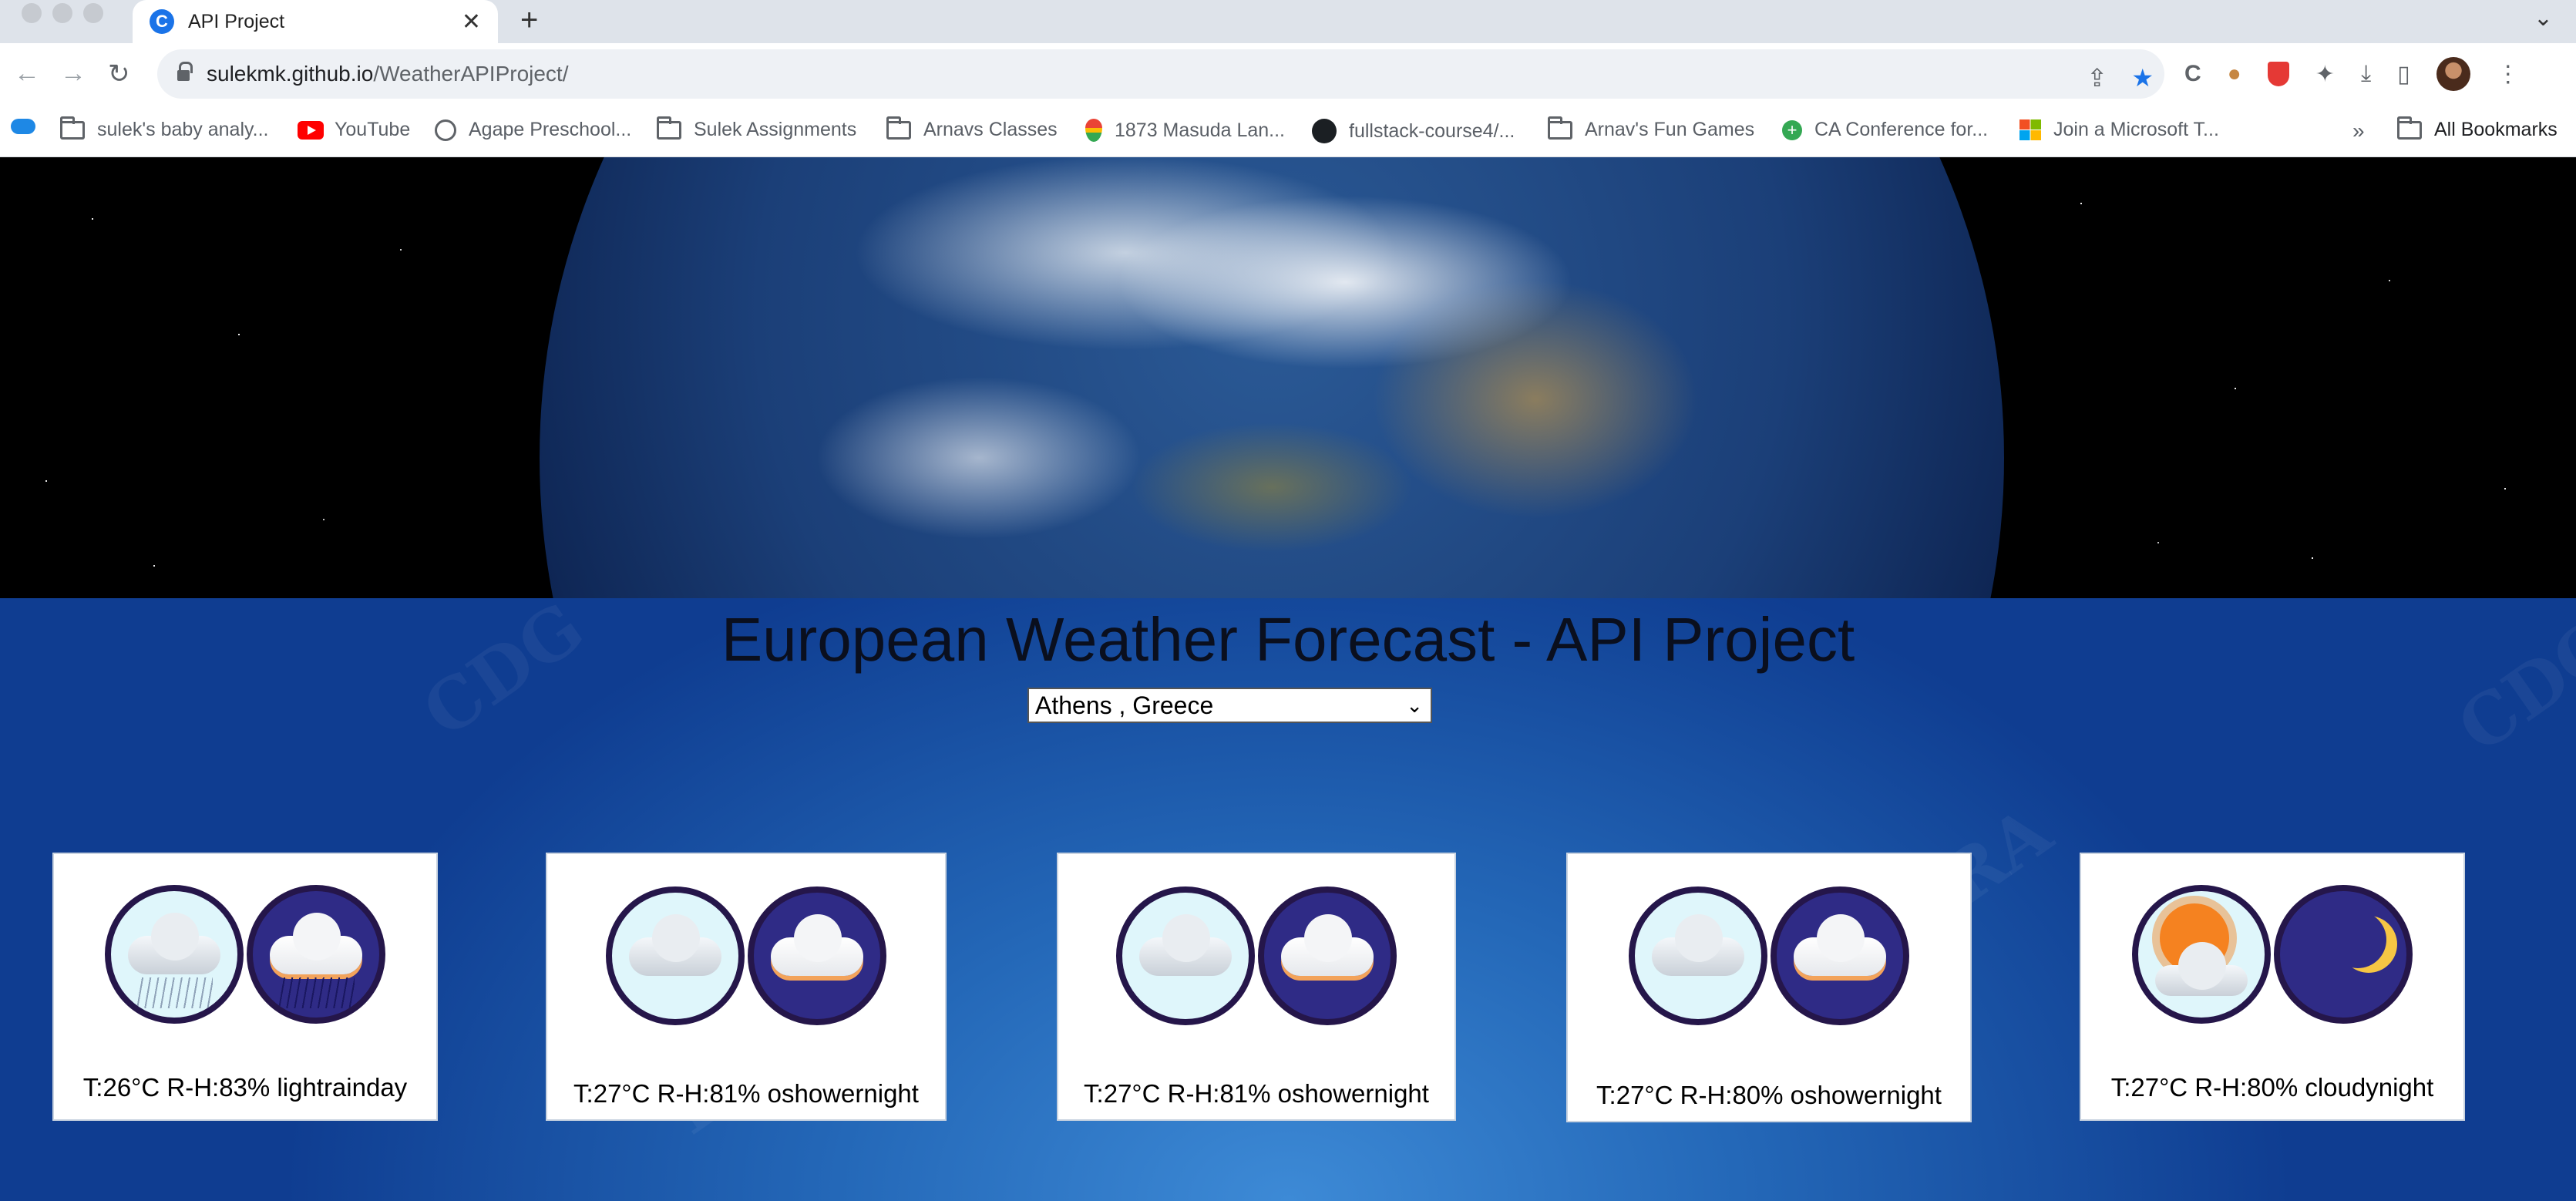  What do you see at coordinates (93, 13) in the screenshot?
I see `zoom-window-button` at bounding box center [93, 13].